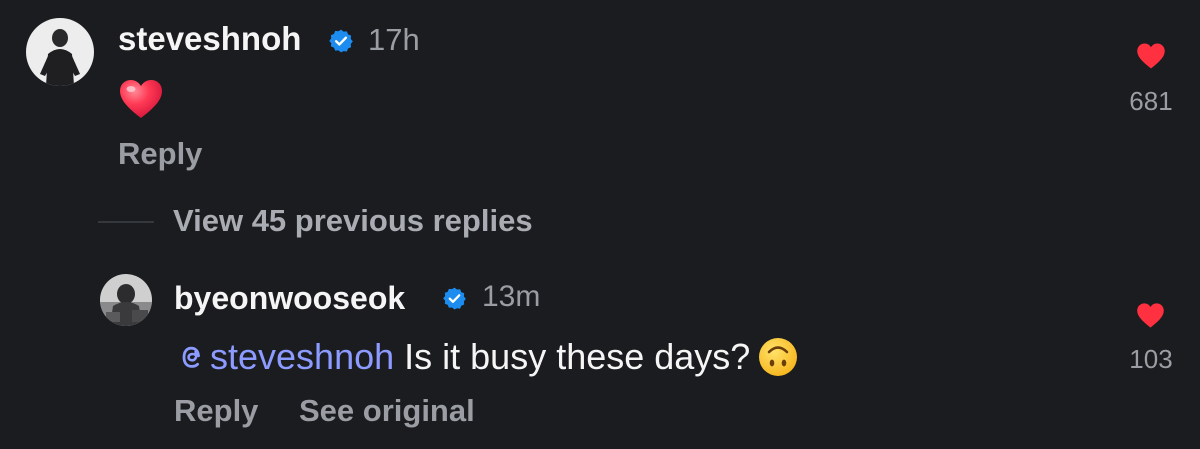 The height and width of the screenshot is (449, 1200). What do you see at coordinates (209, 39) in the screenshot?
I see `username: steveshnoh` at bounding box center [209, 39].